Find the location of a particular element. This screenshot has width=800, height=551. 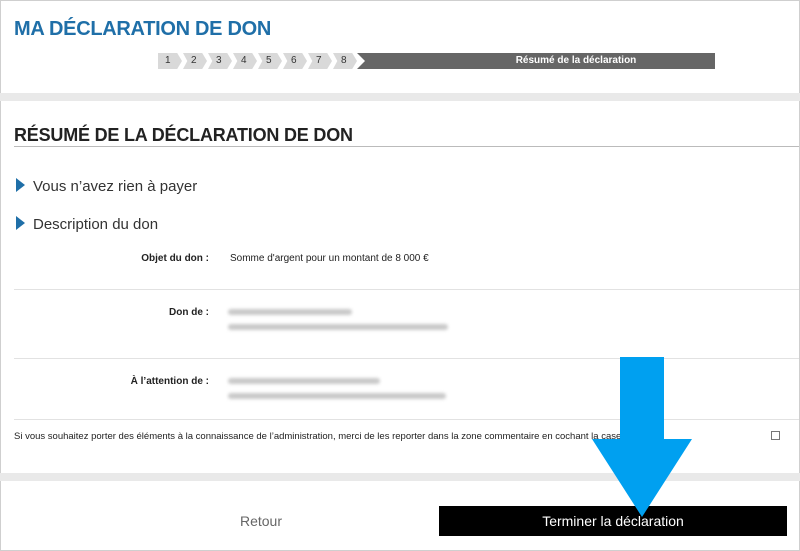

step-4: 4 is located at coordinates (245, 61).